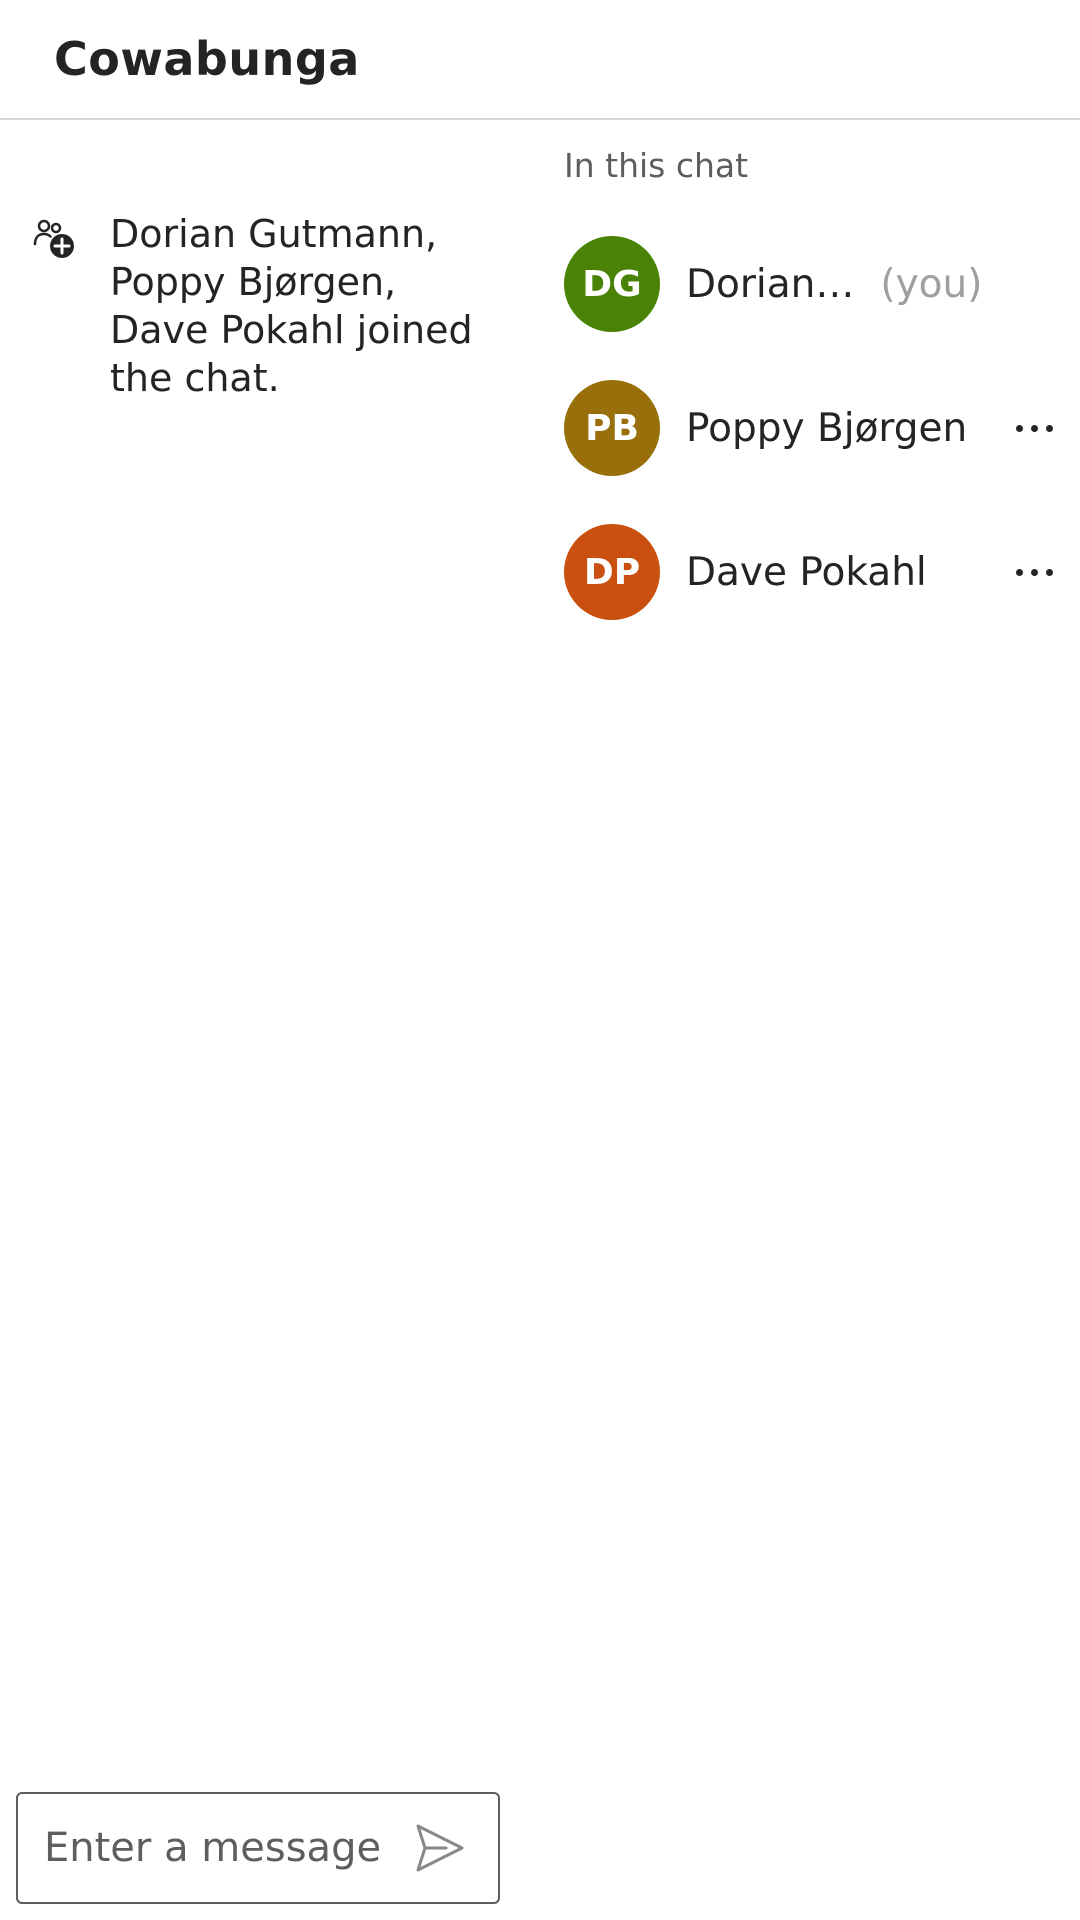 The image size is (1080, 1920). I want to click on send-icon, so click(440, 1852).